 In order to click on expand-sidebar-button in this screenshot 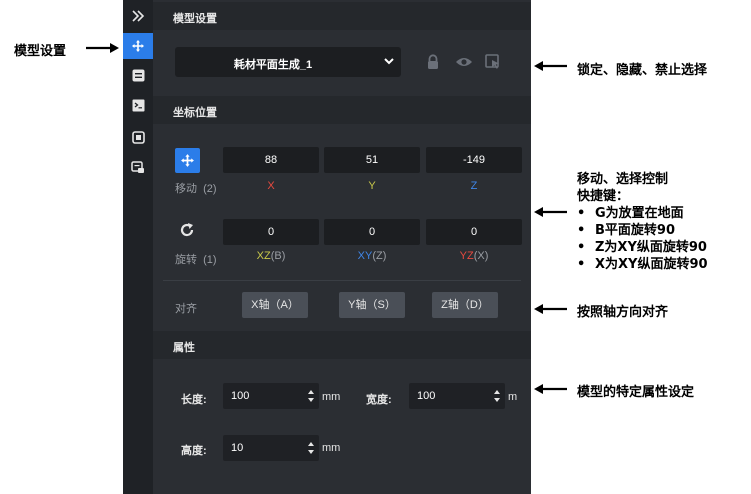, I will do `click(138, 16)`.